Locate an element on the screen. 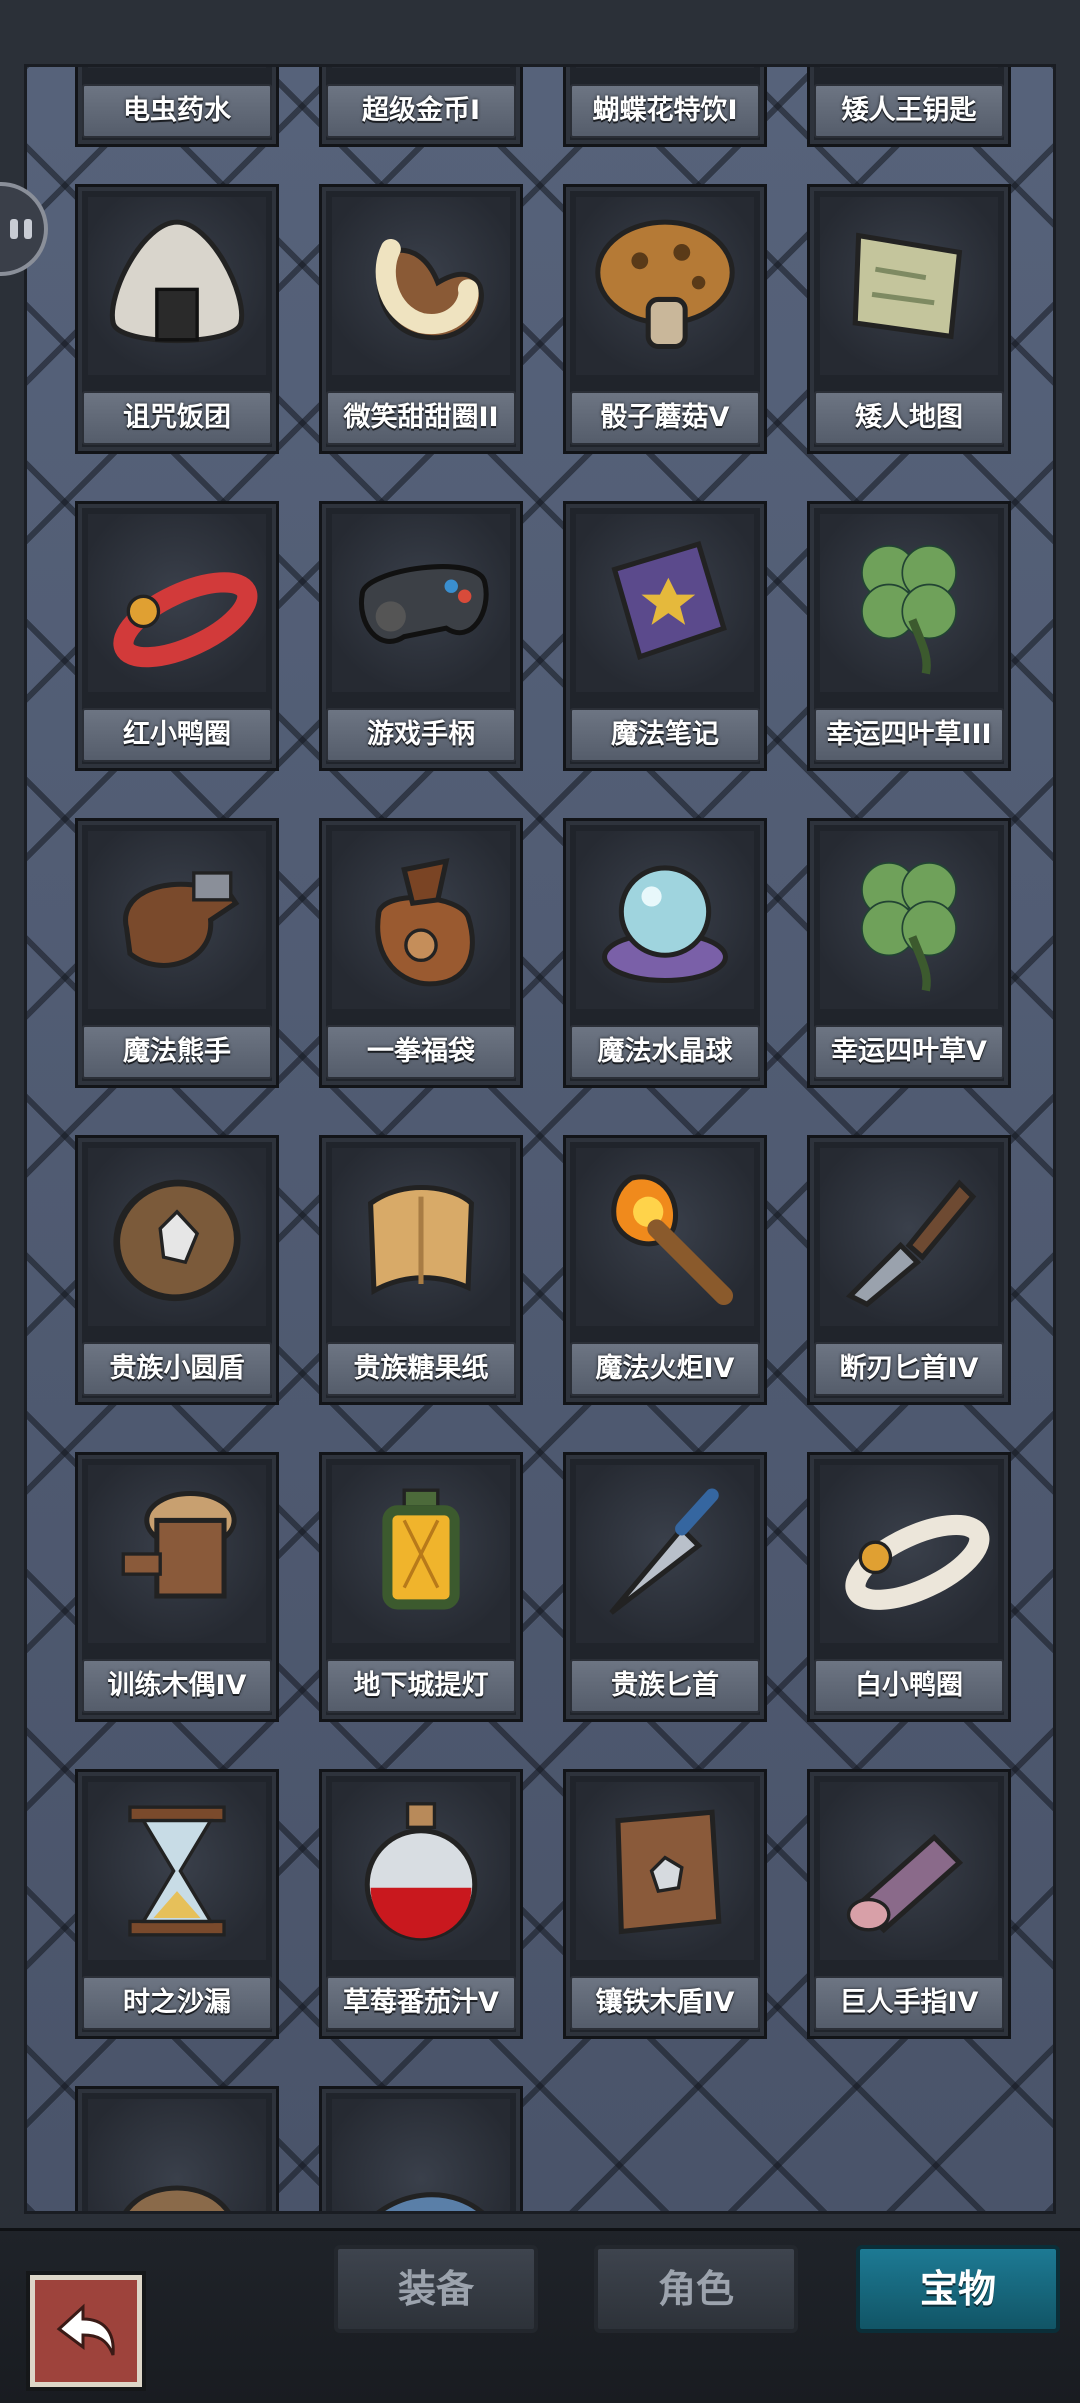  item-name: 贵族匕首 is located at coordinates (665, 1686).